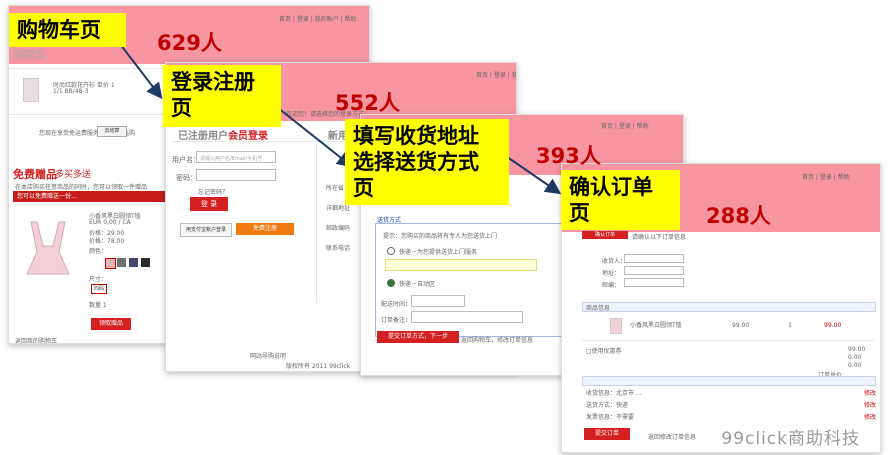 This screenshot has width=888, height=455. Describe the element at coordinates (73, 175) in the screenshot. I see `free-gift-subtitle: 多买多送` at that location.